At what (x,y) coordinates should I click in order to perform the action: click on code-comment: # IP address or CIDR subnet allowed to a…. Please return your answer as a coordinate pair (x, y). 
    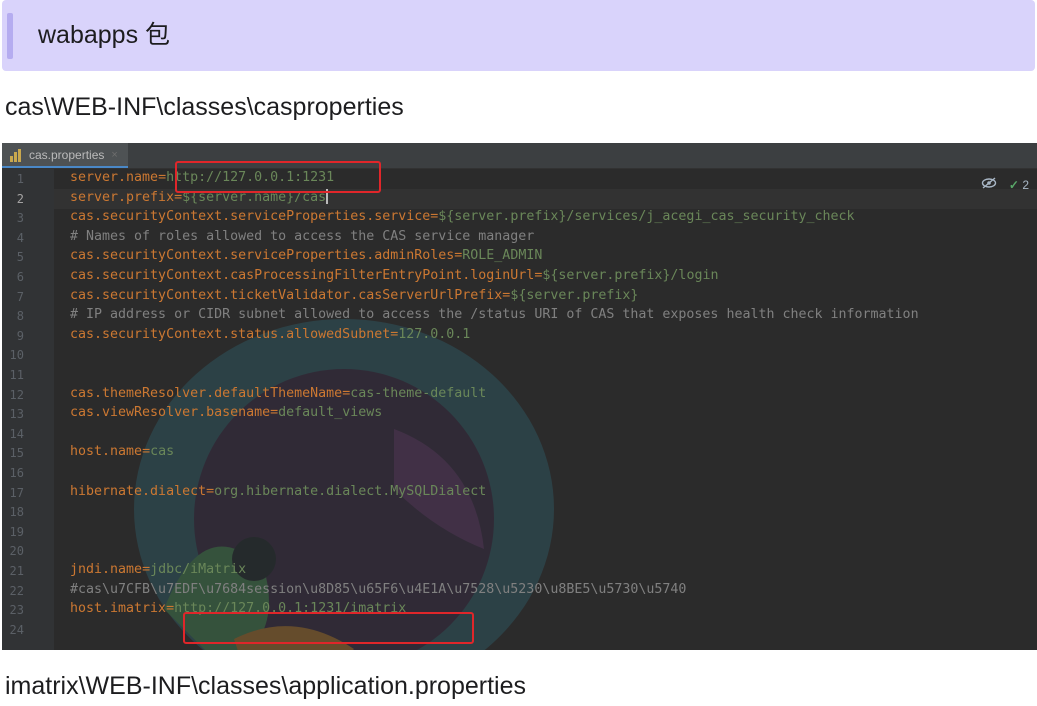
    Looking at the image, I should click on (494, 315).